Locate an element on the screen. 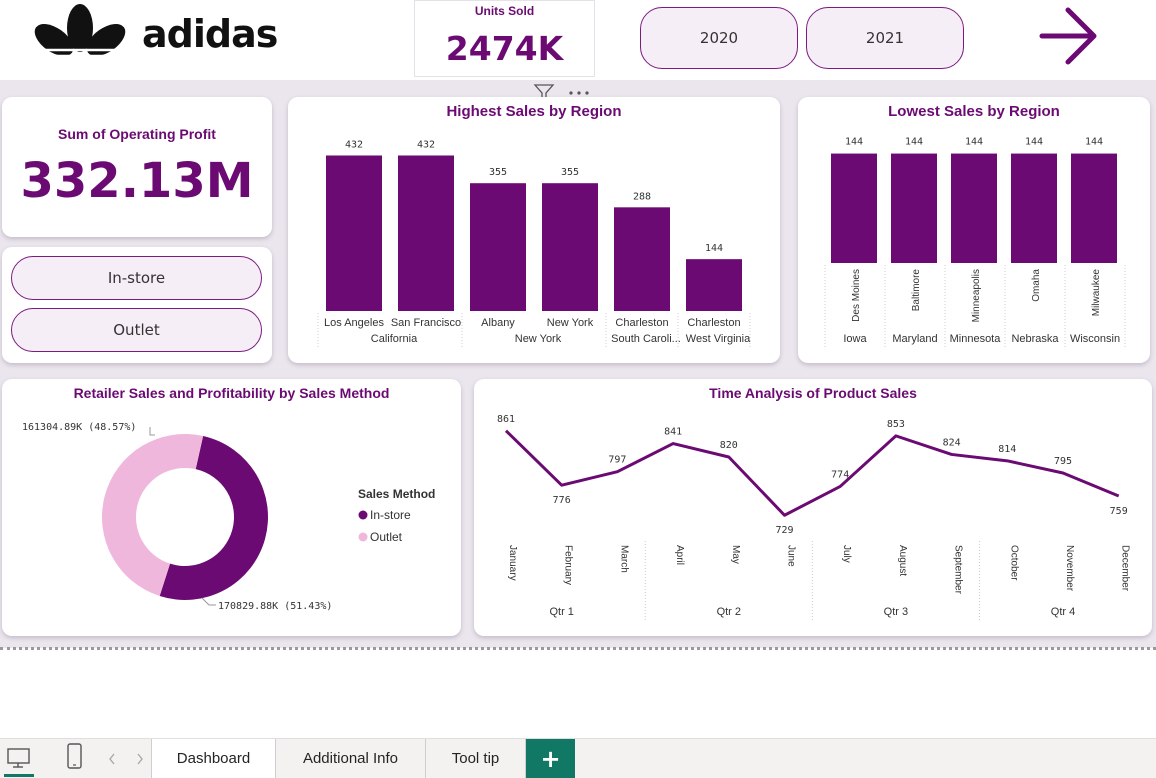 This screenshot has height=778, width=1156. units-sold-card: Units Sold 2474K is located at coordinates (504, 38).